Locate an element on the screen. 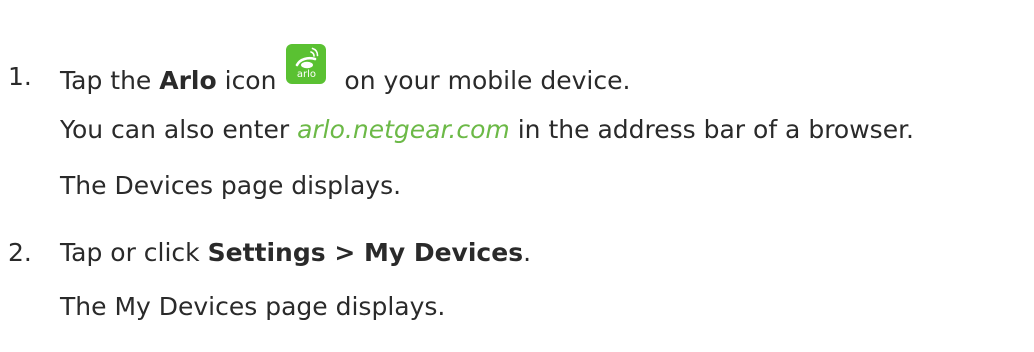 Image resolution: width=1034 pixels, height=352 pixels. arlo-web-link: arlo.netgear.com is located at coordinates (403, 129).